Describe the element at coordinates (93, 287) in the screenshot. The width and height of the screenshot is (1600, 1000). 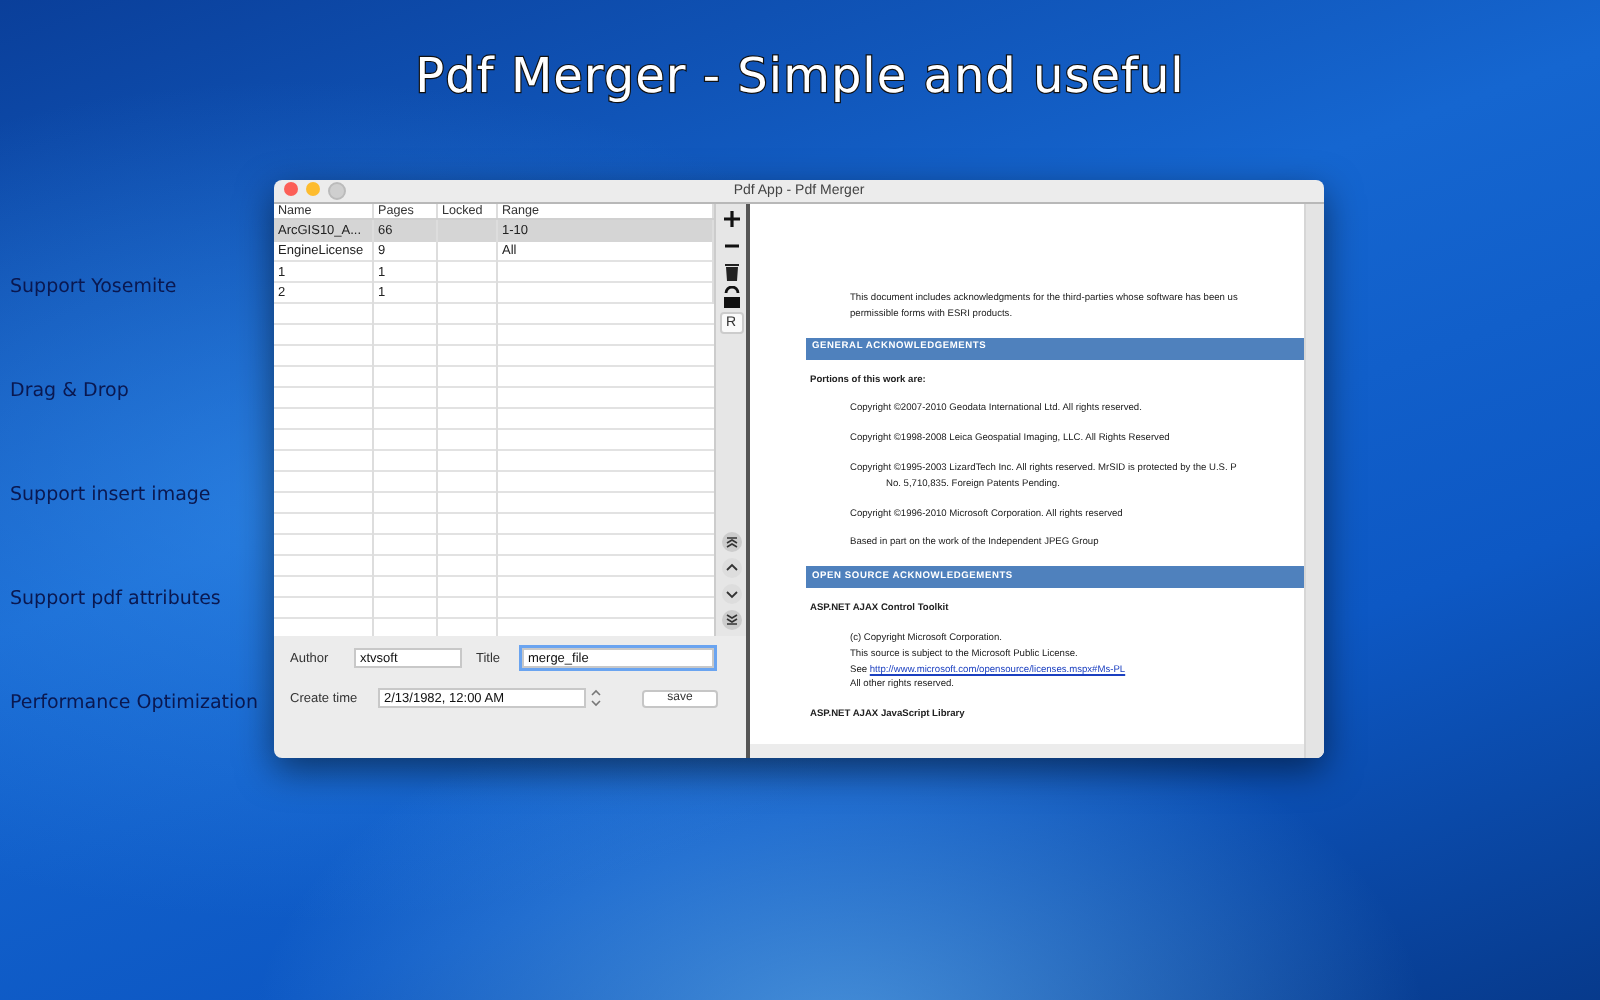
I see `feature-label: Support Yosemite` at that location.